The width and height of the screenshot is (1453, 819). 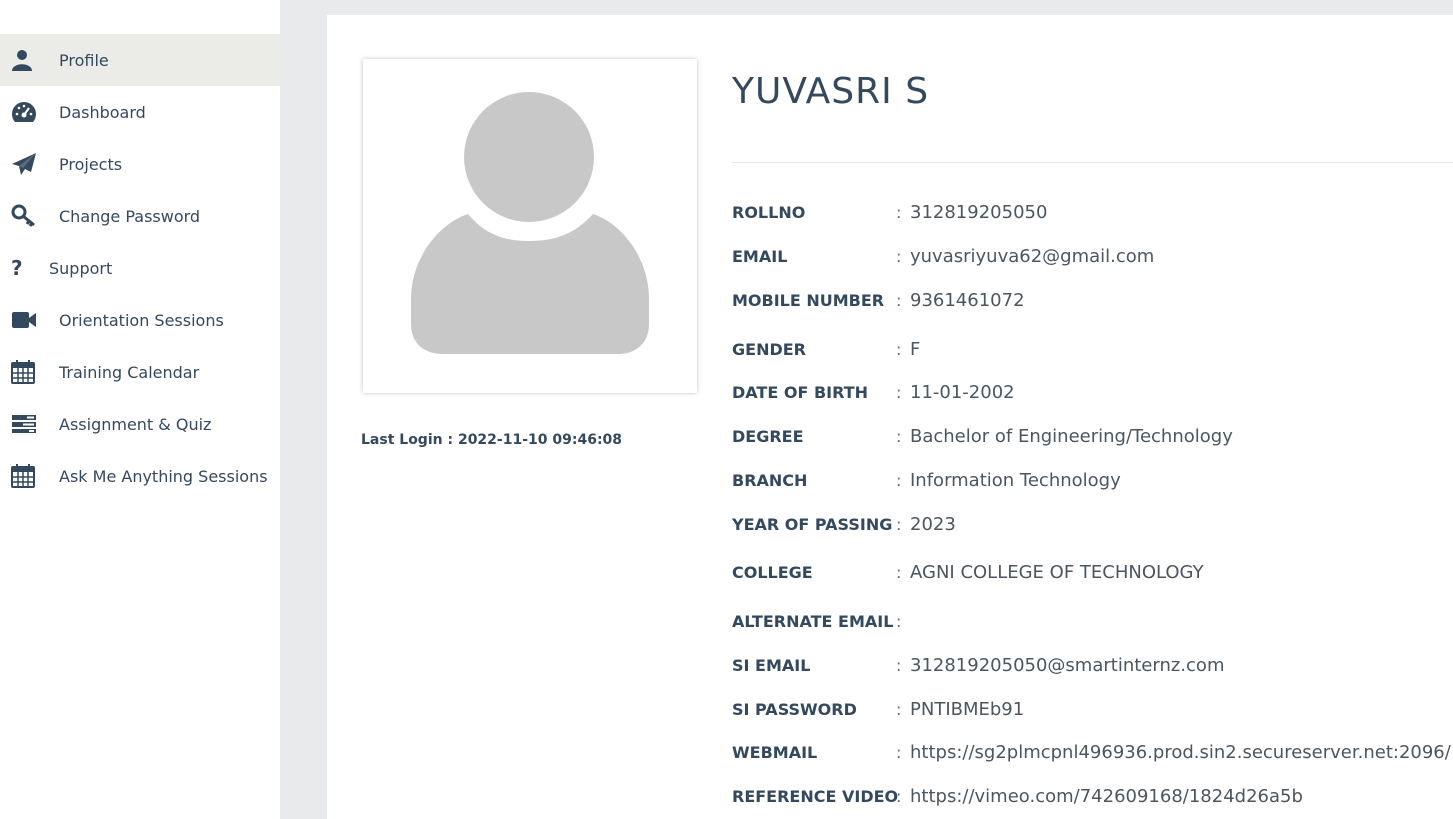 What do you see at coordinates (873, 392) in the screenshot?
I see `detail-row-dob: DATE OF BIRTH:11-01-2002` at bounding box center [873, 392].